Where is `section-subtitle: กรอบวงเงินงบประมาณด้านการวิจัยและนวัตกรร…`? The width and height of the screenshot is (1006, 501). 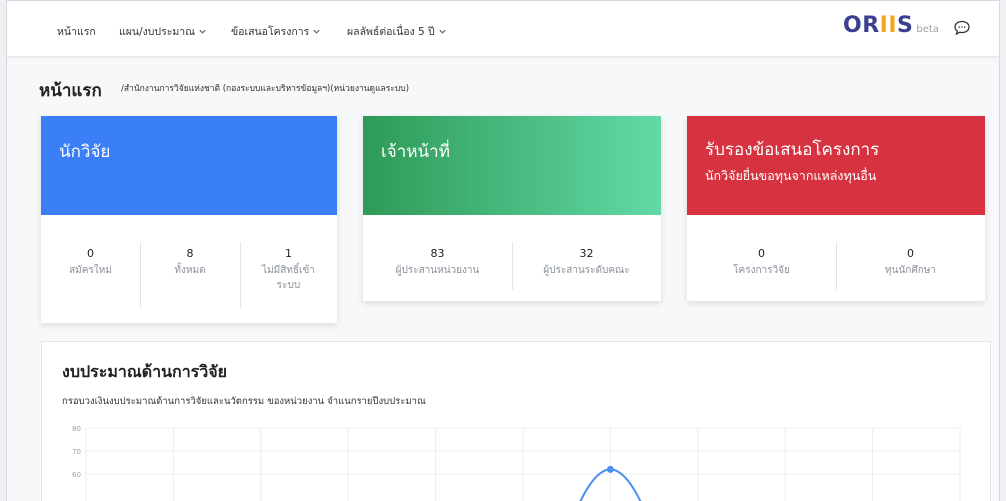
section-subtitle: กรอบวงเงินงบประมาณด้านการวิจัยและนวัตกรร… is located at coordinates (244, 401).